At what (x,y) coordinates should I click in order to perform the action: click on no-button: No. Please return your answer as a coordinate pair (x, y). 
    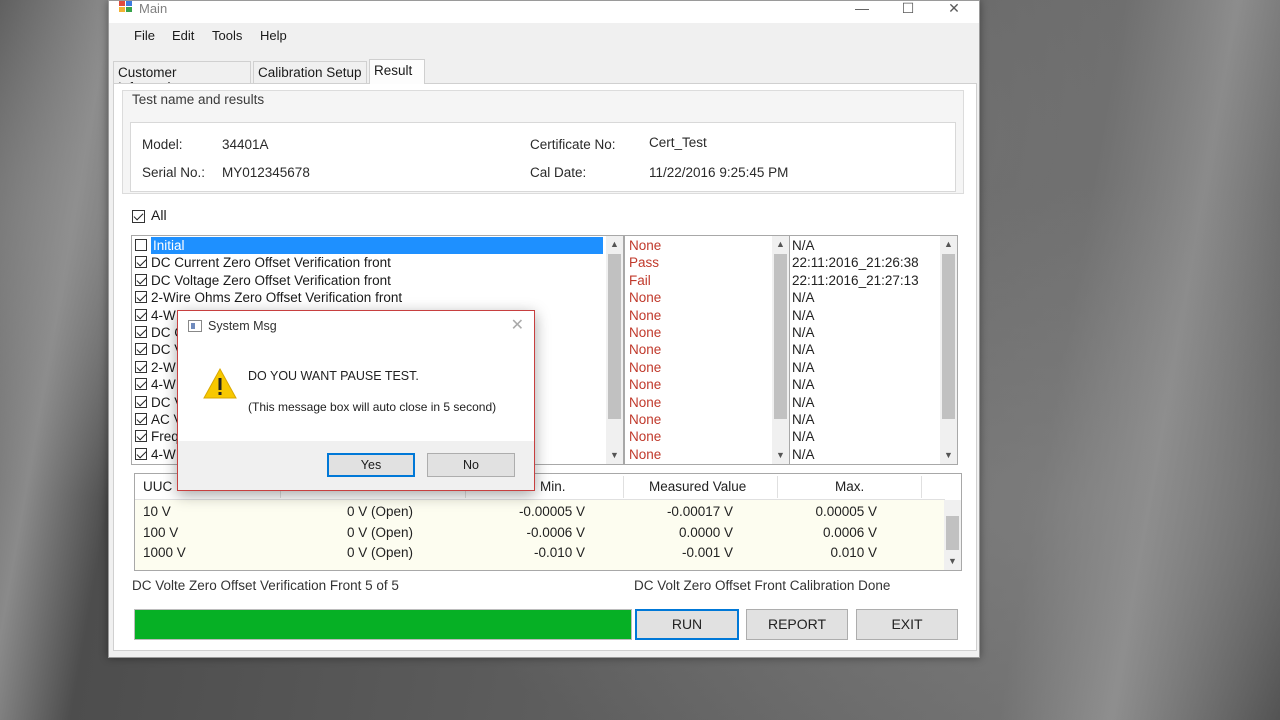
    Looking at the image, I should click on (471, 465).